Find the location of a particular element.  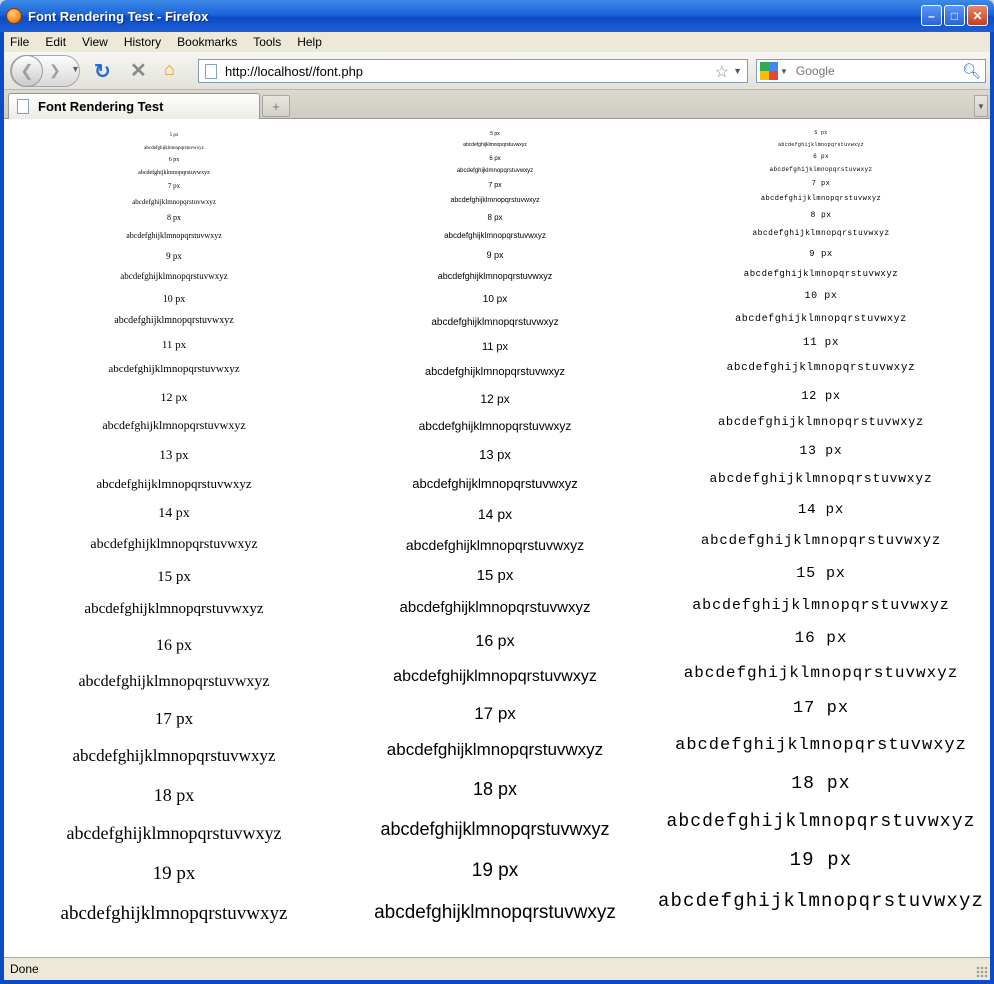

size-label-sans-17: 17 px is located at coordinates (495, 713).